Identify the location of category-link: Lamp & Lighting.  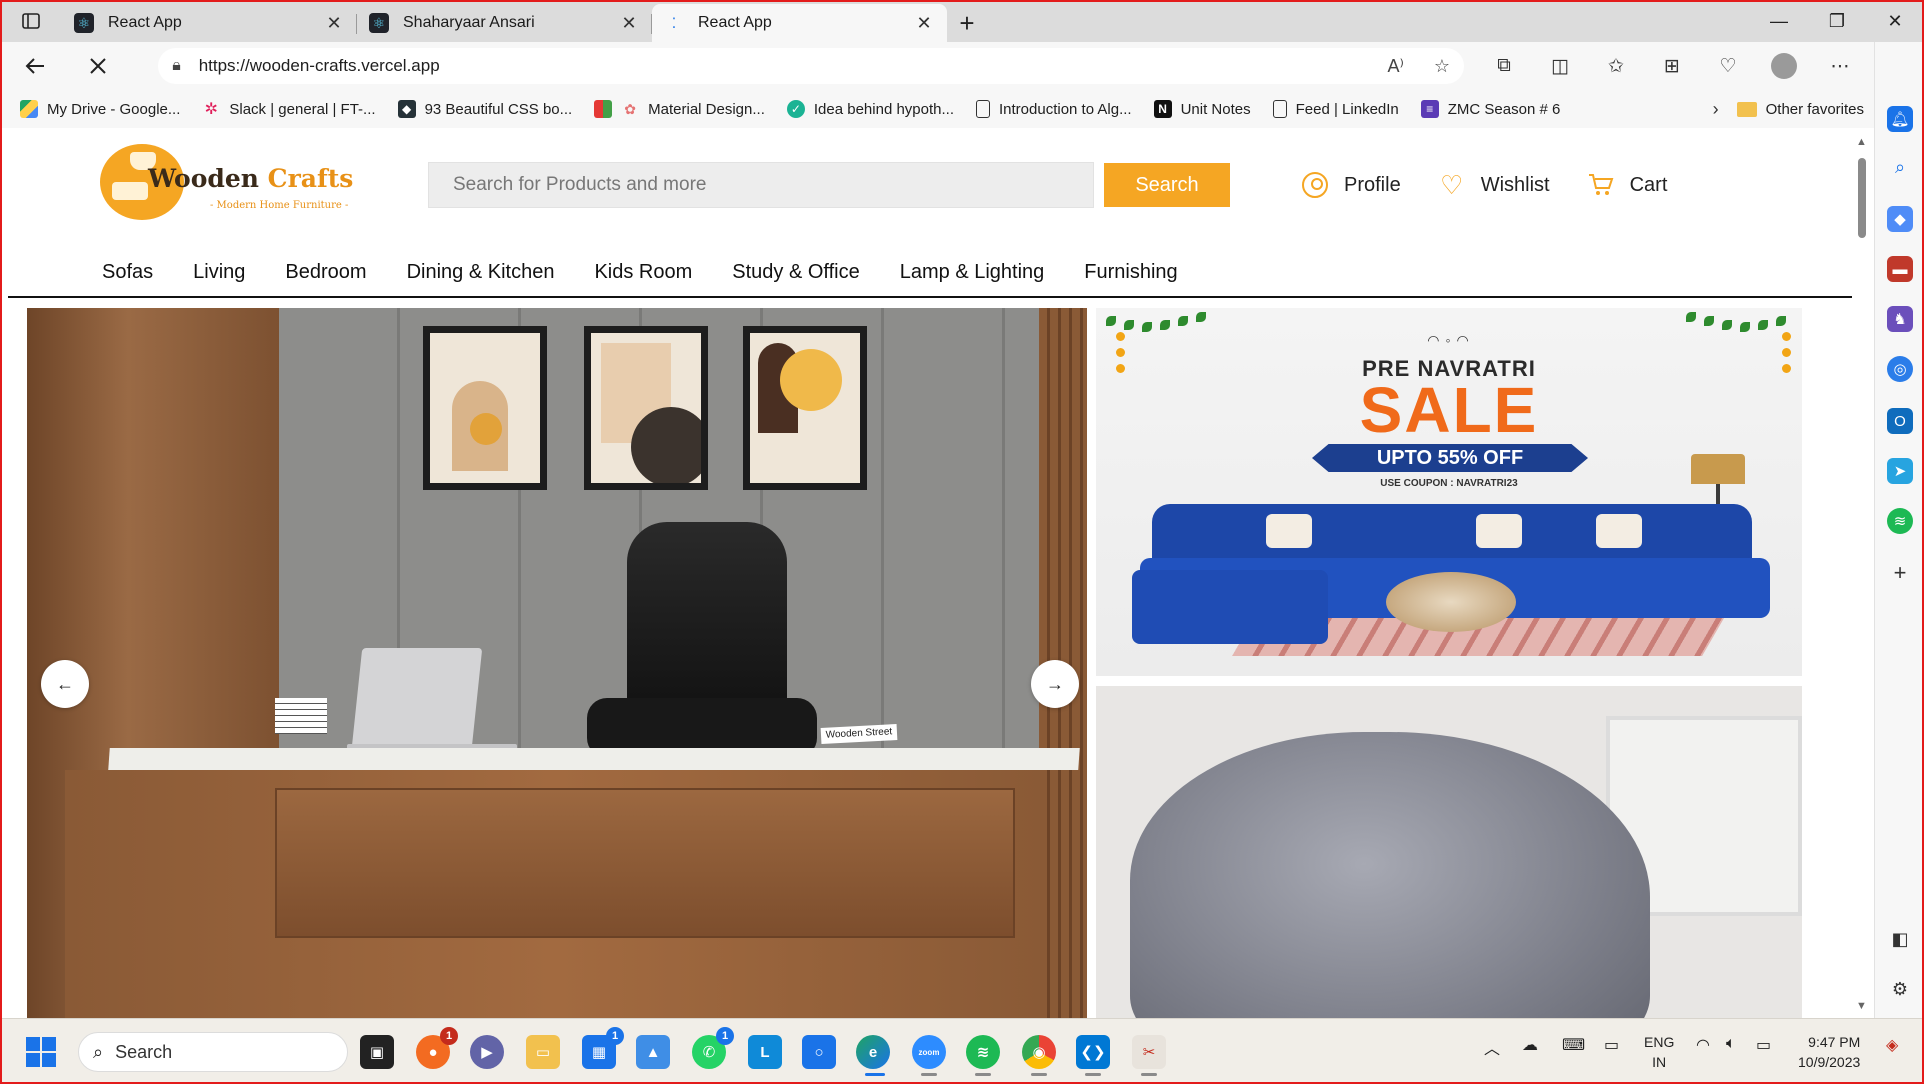
(972, 272).